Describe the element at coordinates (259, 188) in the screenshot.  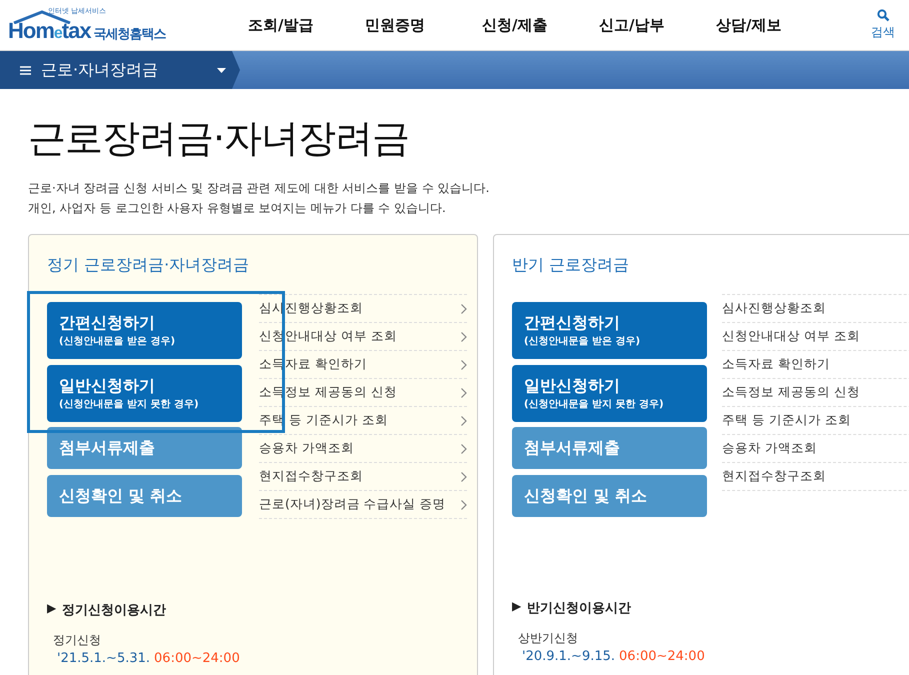
I see `page-description: 근로·자녀 장려금 신청 서비스 및 장려금 관련 제도에 대한 서비스를 받을 수 있습니다.` at that location.